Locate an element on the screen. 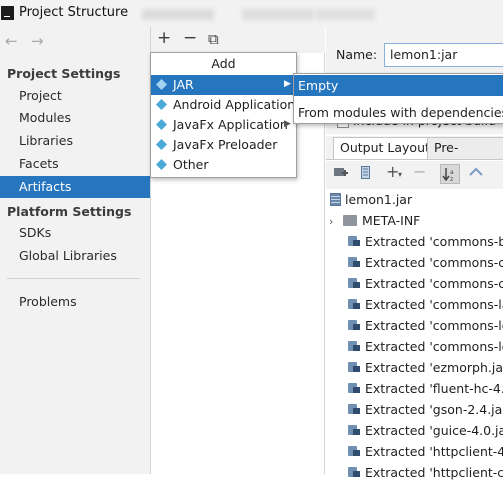  extracted-label: Extracted 'httpclient-cac is located at coordinates (434, 472).